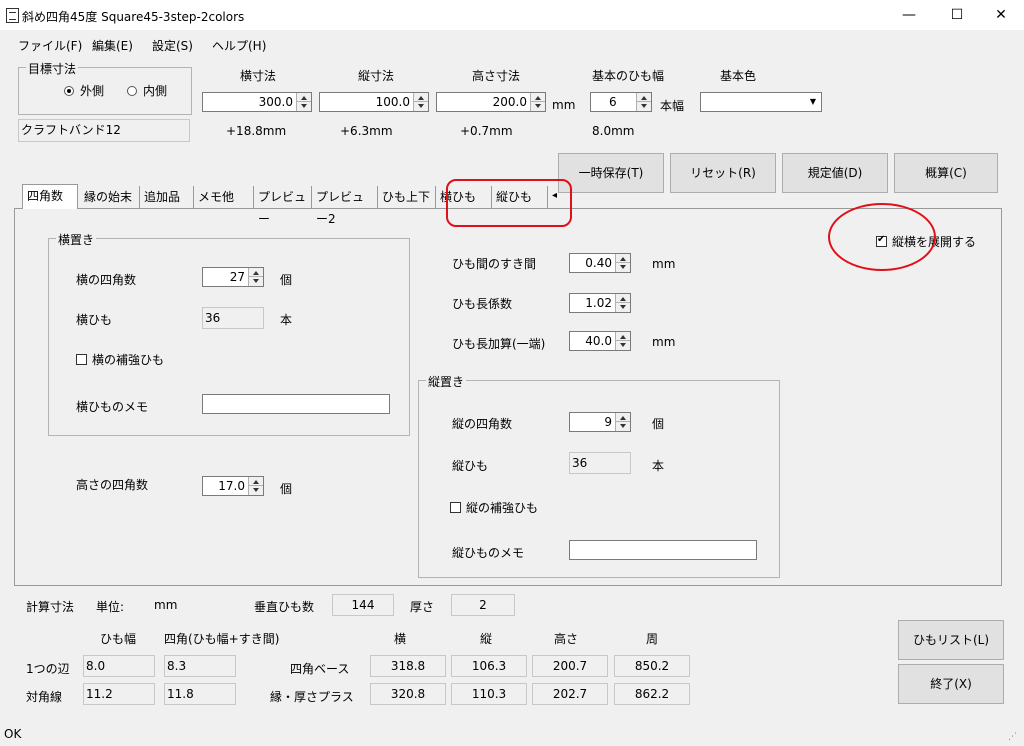 The width and height of the screenshot is (1024, 746). What do you see at coordinates (320, 669) in the screenshot?
I see `base-label: 四角ベース` at bounding box center [320, 669].